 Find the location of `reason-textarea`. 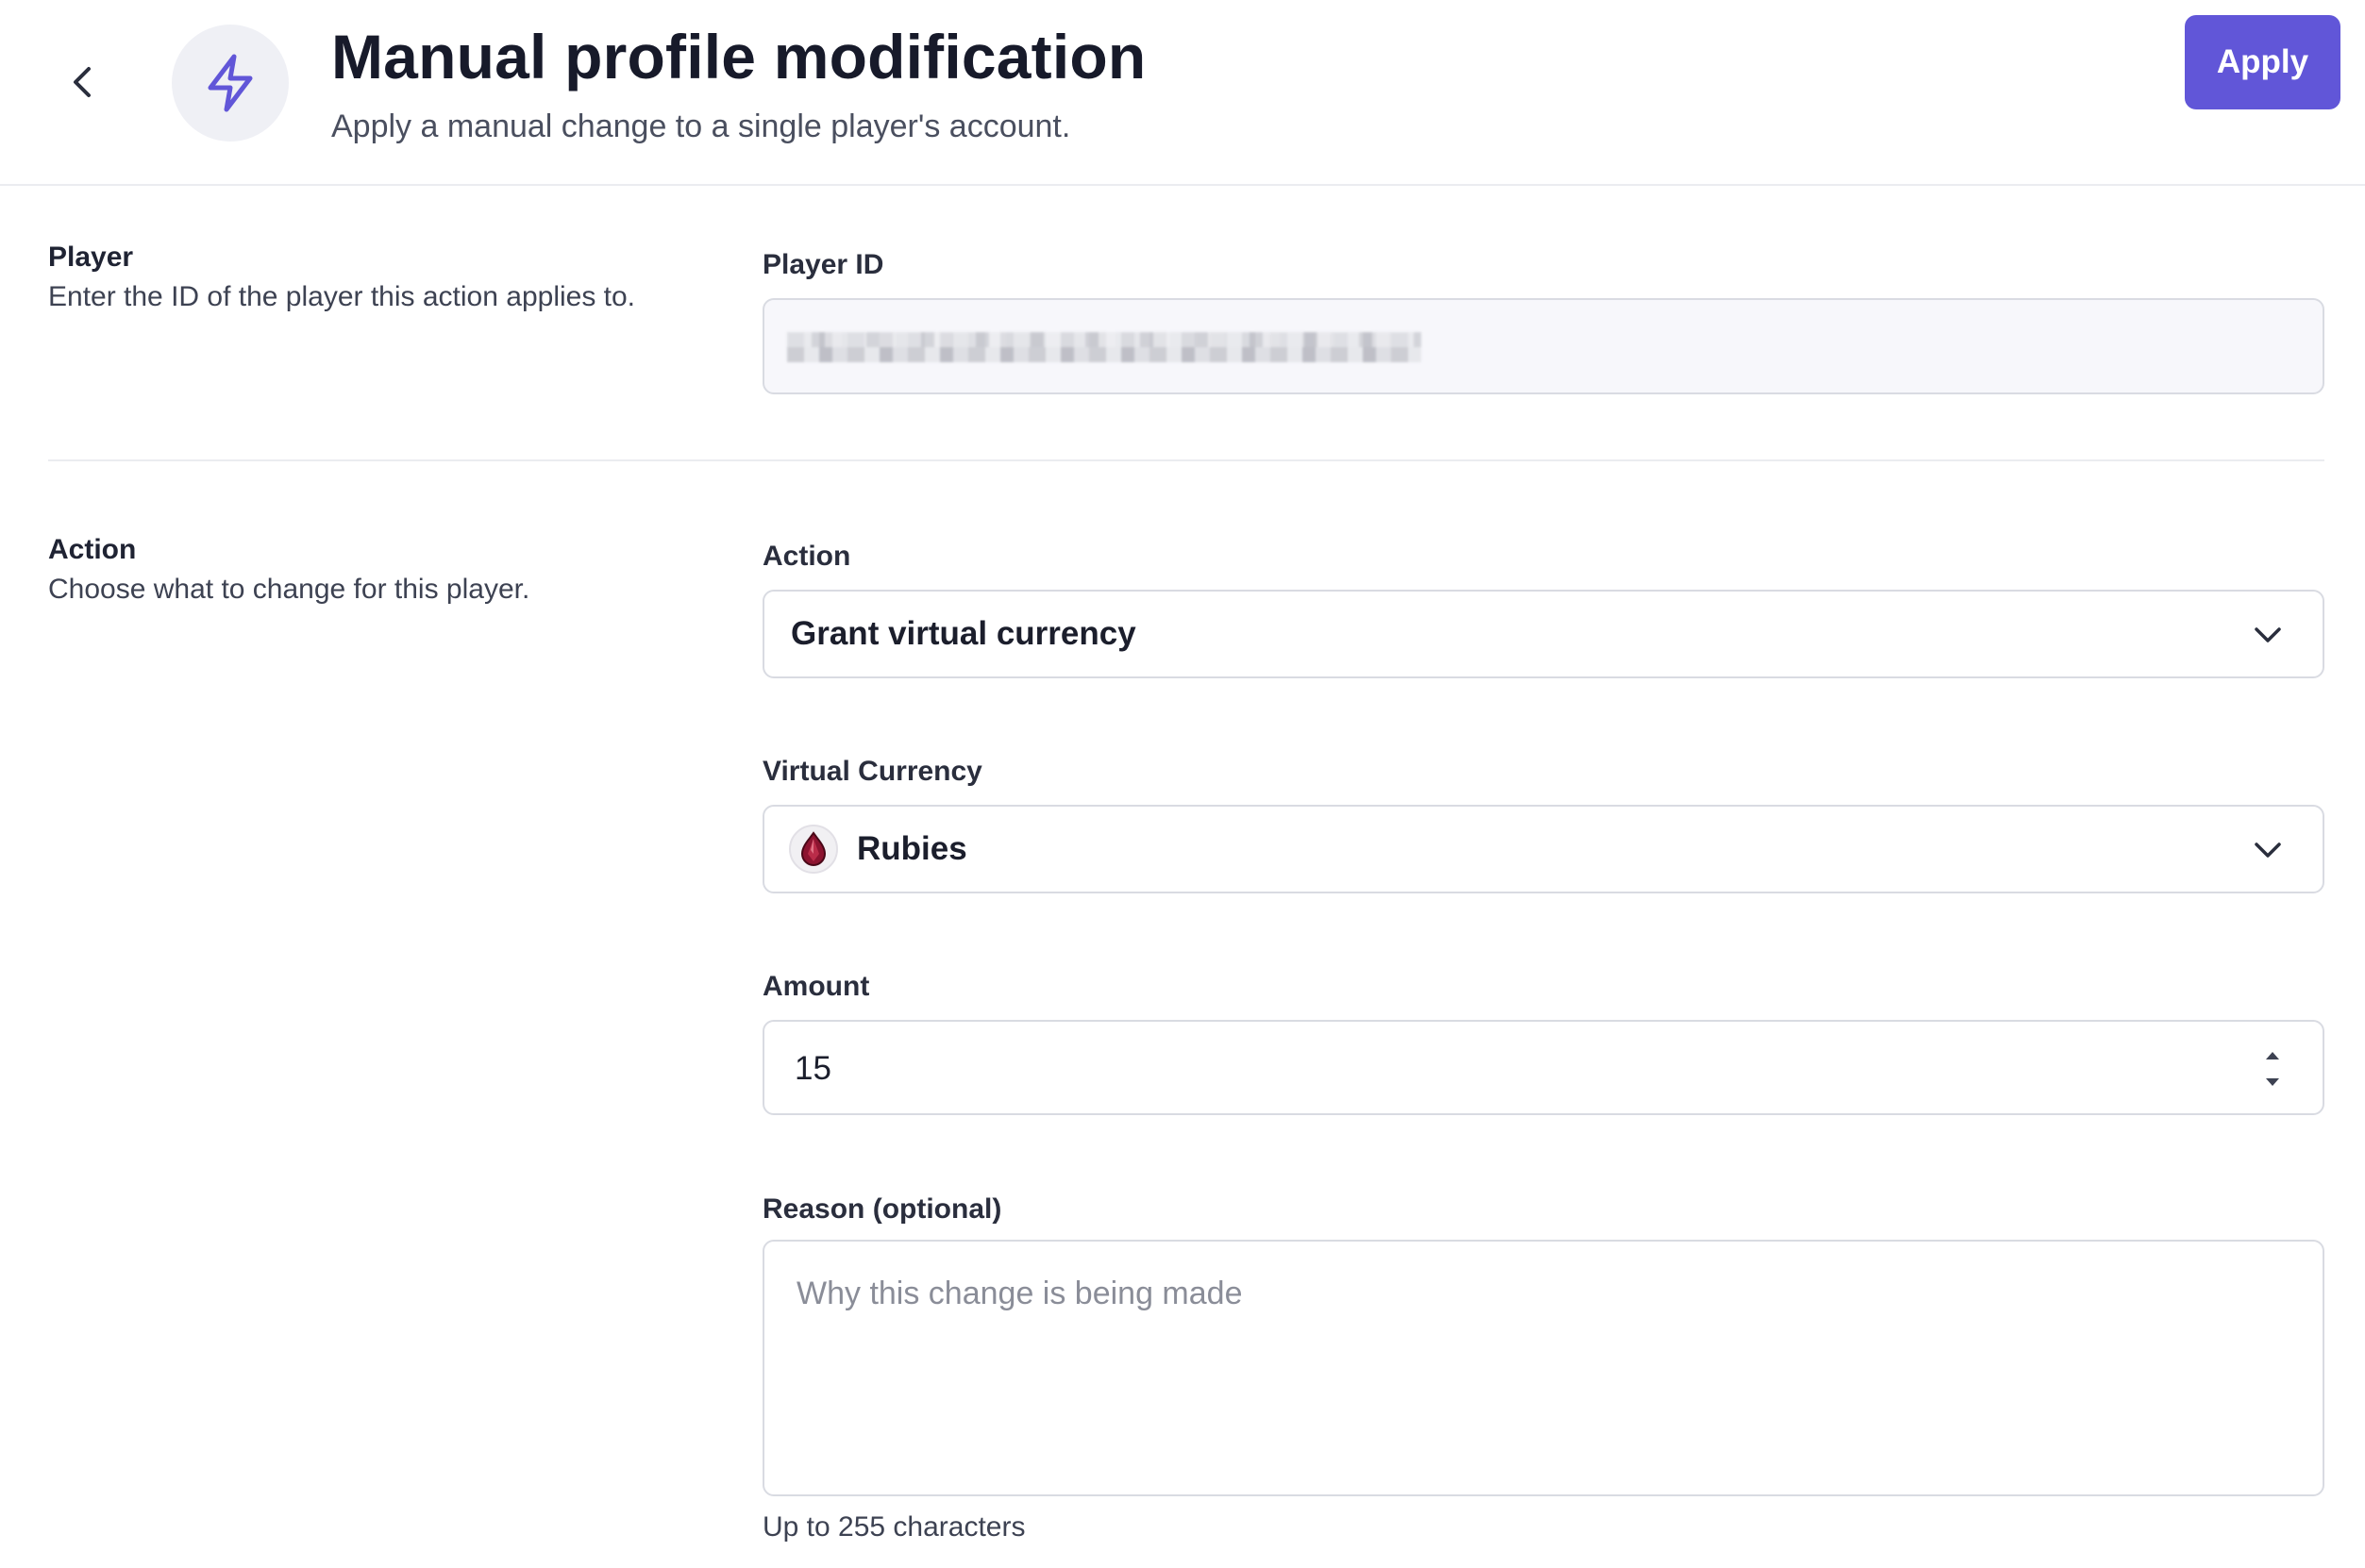

reason-textarea is located at coordinates (1543, 1368).